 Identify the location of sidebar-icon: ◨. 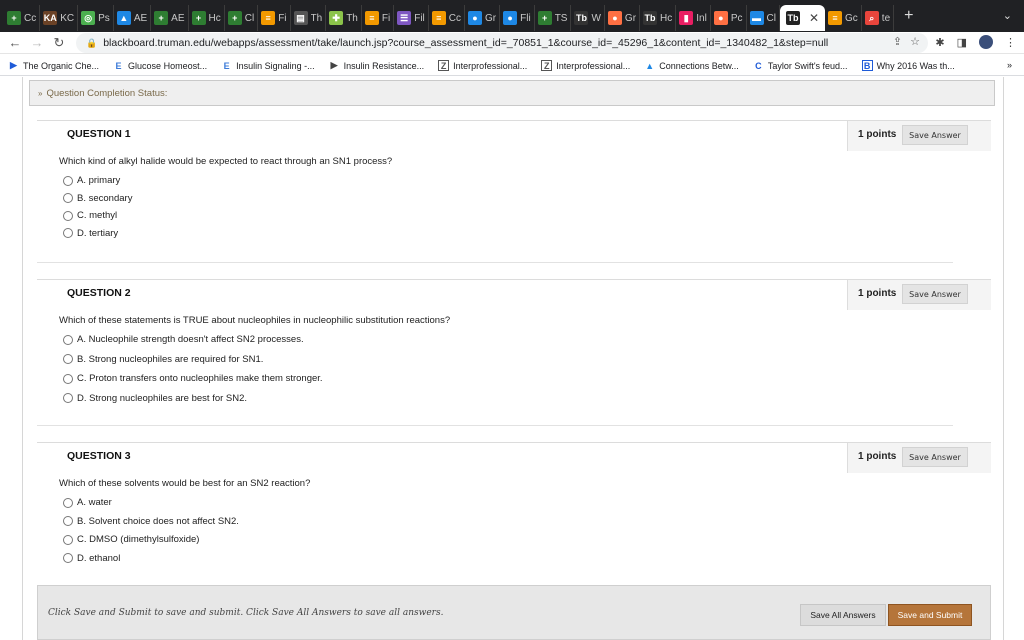
(962, 42).